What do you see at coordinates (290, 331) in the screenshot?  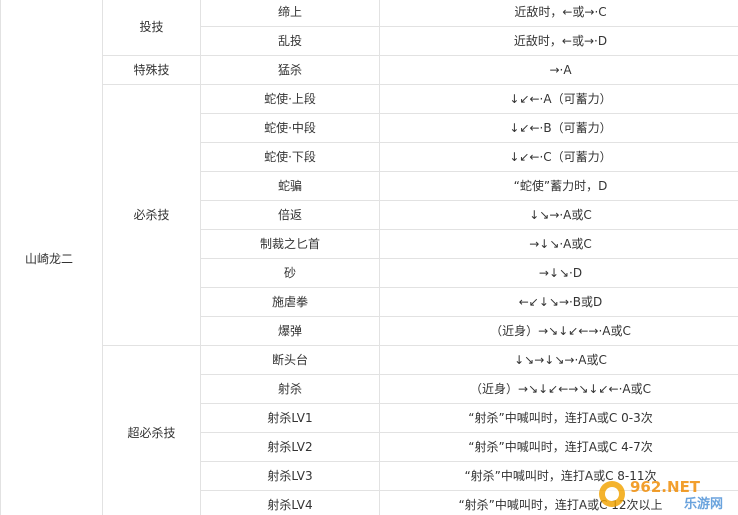 I see `move-name-cell: 爆弹` at bounding box center [290, 331].